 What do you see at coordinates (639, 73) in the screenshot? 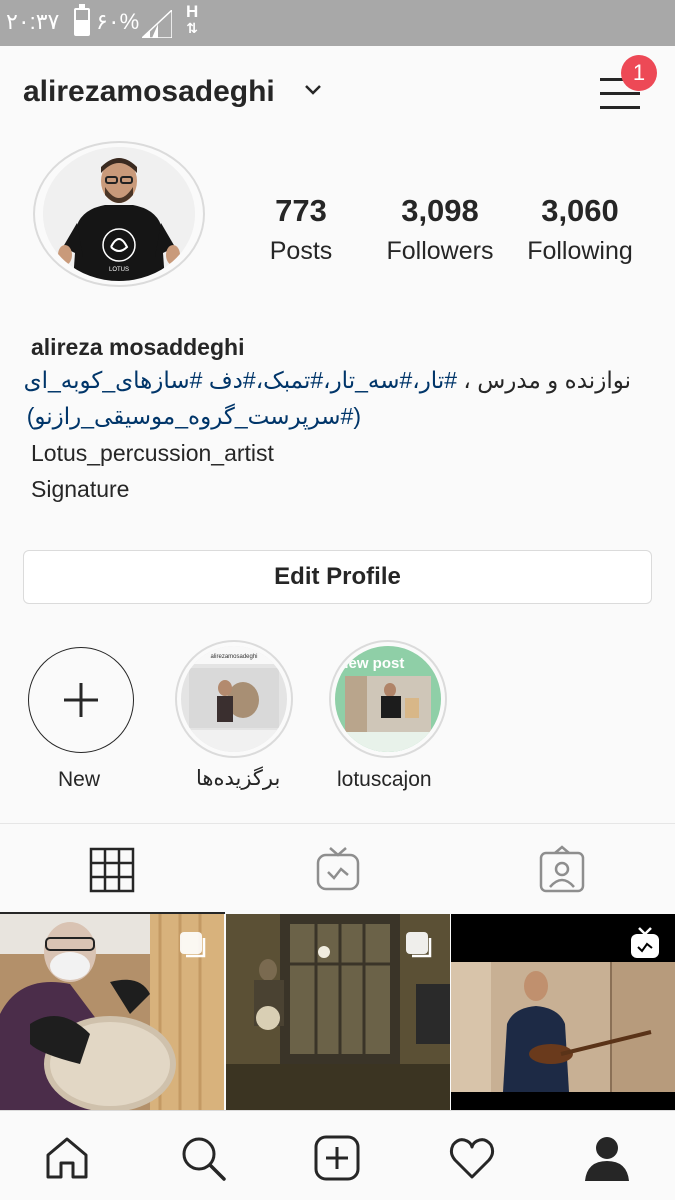
I see `notification-badge: 1` at bounding box center [639, 73].